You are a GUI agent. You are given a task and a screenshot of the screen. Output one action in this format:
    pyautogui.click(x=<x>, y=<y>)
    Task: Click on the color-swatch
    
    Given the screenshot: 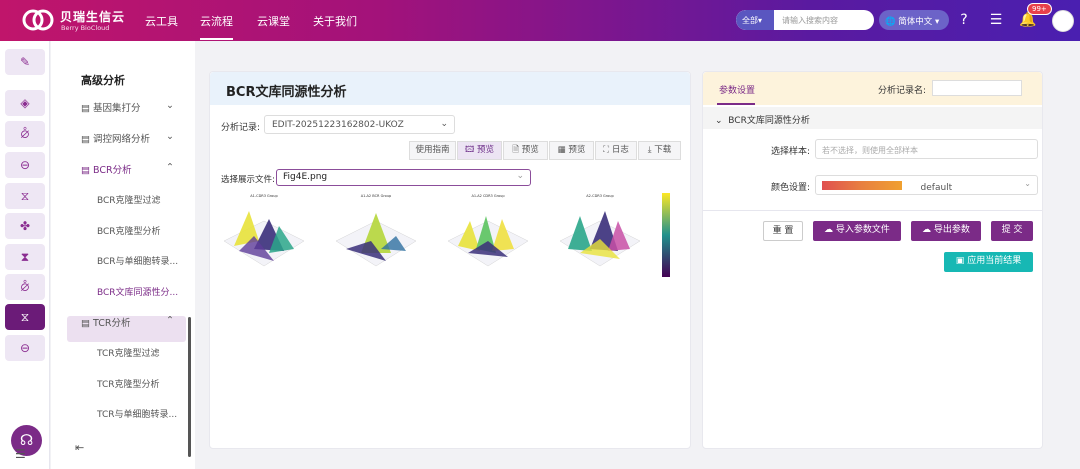 What is the action you would take?
    pyautogui.click(x=862, y=185)
    